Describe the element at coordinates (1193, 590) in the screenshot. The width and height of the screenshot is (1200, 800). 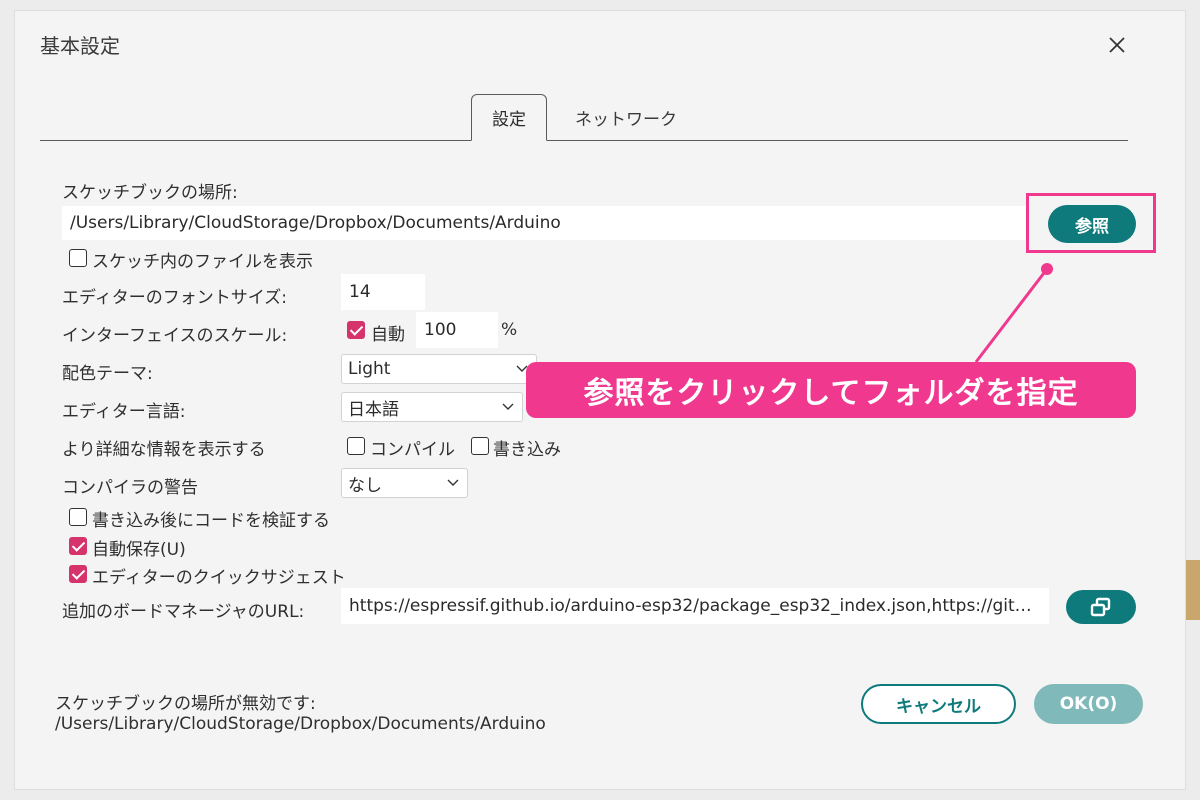
I see `background-window-edge` at that location.